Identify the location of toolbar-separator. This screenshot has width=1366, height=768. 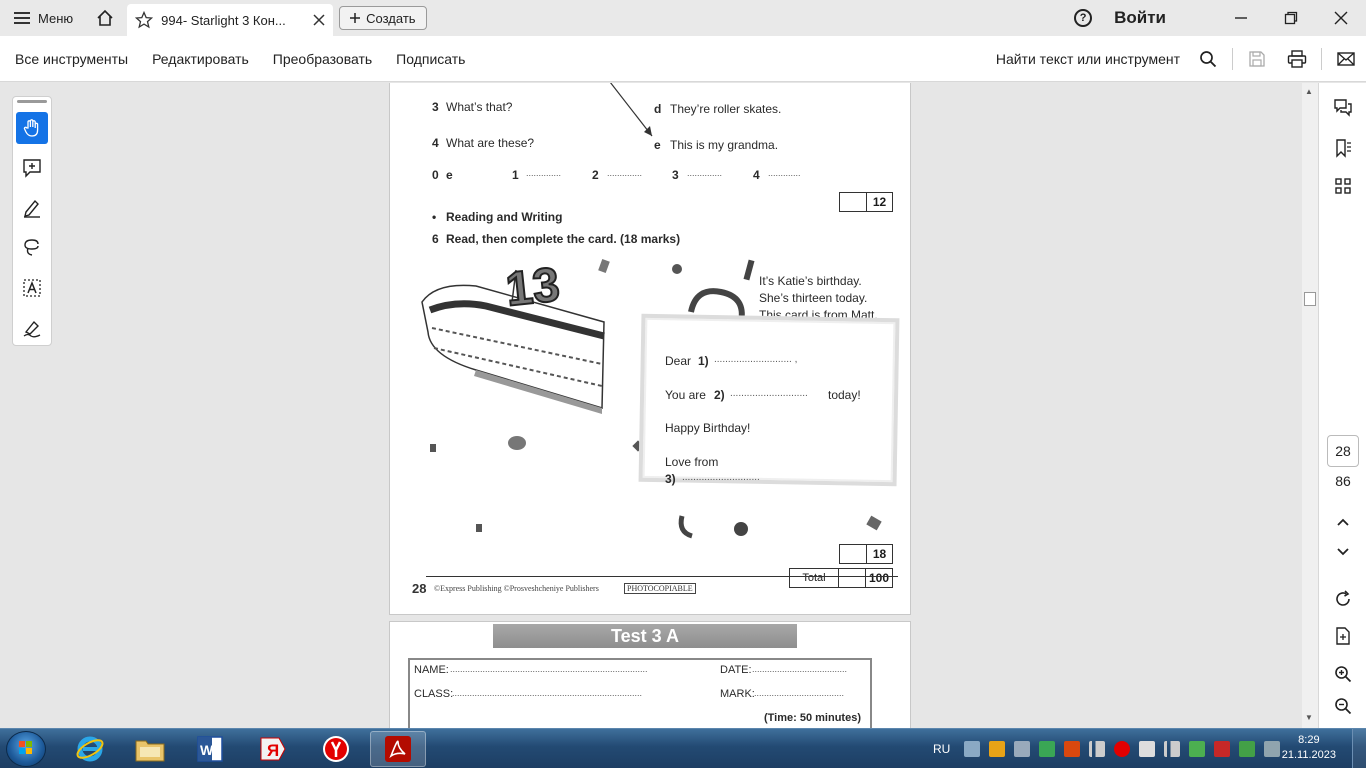
(1321, 58).